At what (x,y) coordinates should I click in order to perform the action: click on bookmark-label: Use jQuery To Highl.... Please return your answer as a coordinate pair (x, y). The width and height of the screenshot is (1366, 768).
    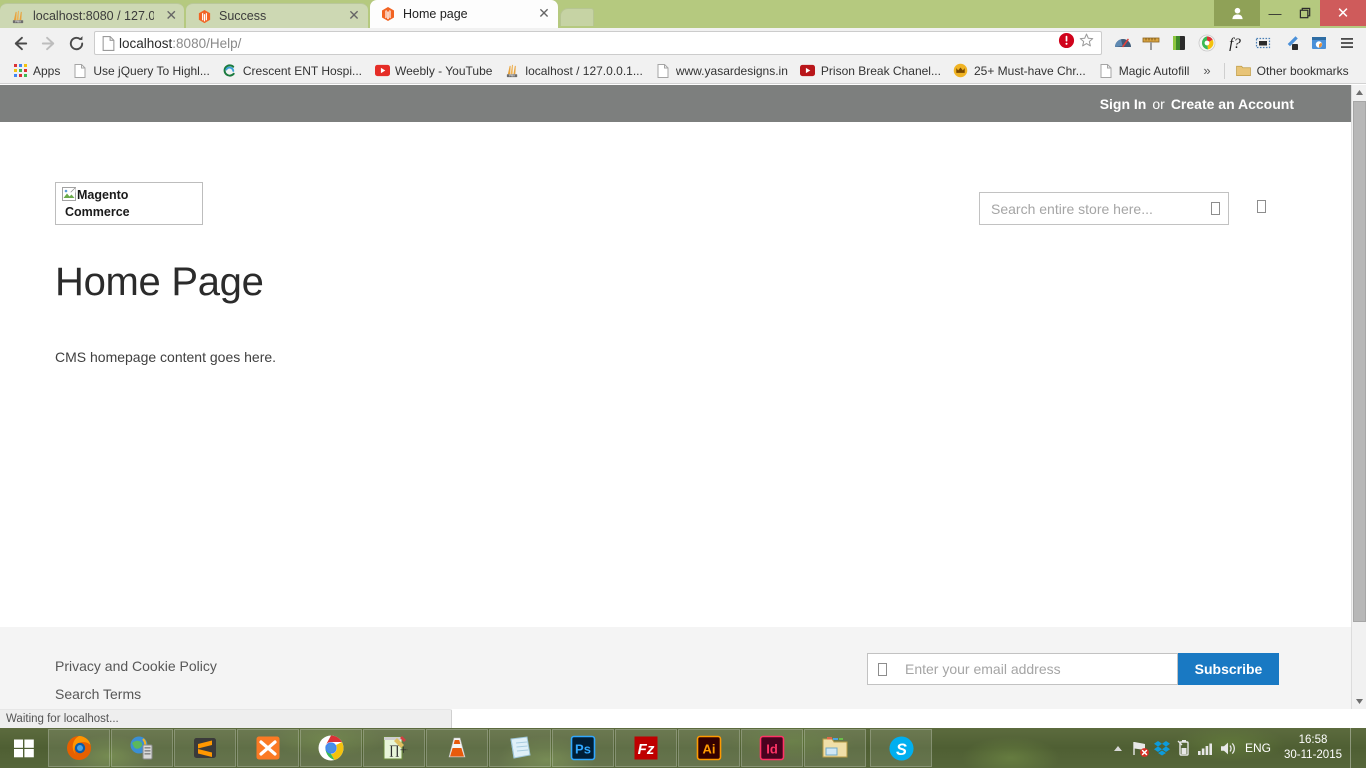
    Looking at the image, I should click on (151, 70).